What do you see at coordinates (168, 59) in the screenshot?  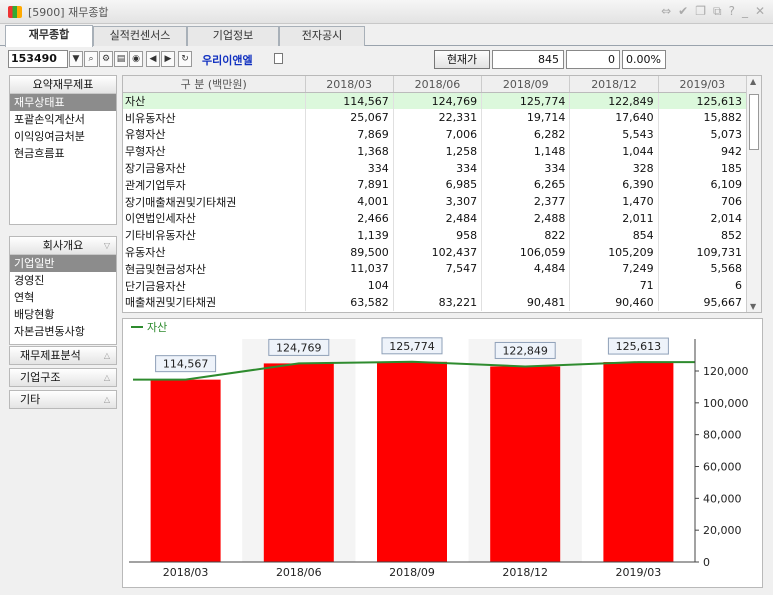 I see `next-arrow-icon: ▶` at bounding box center [168, 59].